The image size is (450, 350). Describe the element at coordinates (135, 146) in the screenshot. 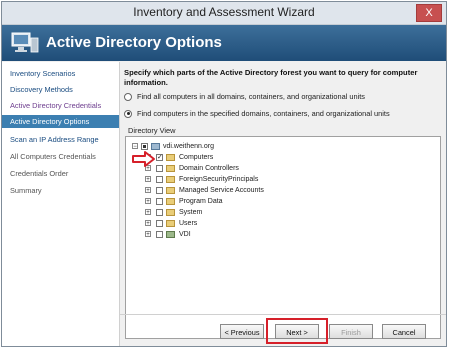

I see `collapse-icon: −` at that location.